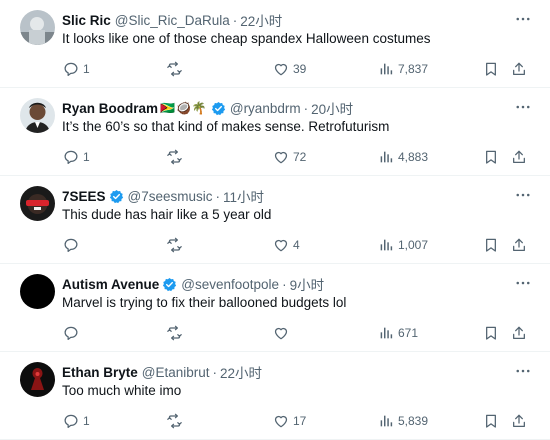 The height and width of the screenshot is (440, 550). What do you see at coordinates (176, 372) in the screenshot?
I see `author-handle: @Etanibrut` at bounding box center [176, 372].